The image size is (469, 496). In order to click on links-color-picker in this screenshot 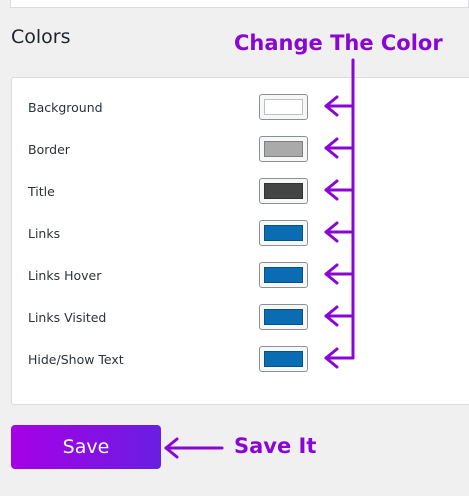, I will do `click(283, 233)`.